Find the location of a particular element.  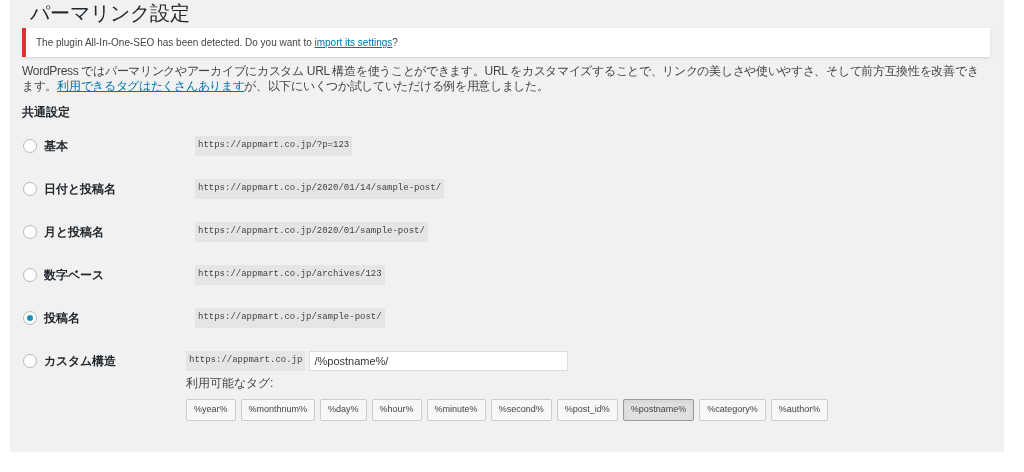

tag-button: %year% is located at coordinates (211, 410).